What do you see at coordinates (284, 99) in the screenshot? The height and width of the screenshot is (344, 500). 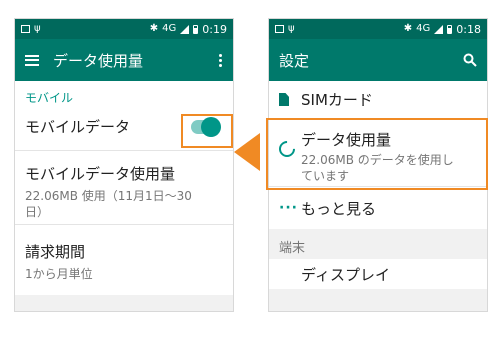 I see `sim-card-icon` at bounding box center [284, 99].